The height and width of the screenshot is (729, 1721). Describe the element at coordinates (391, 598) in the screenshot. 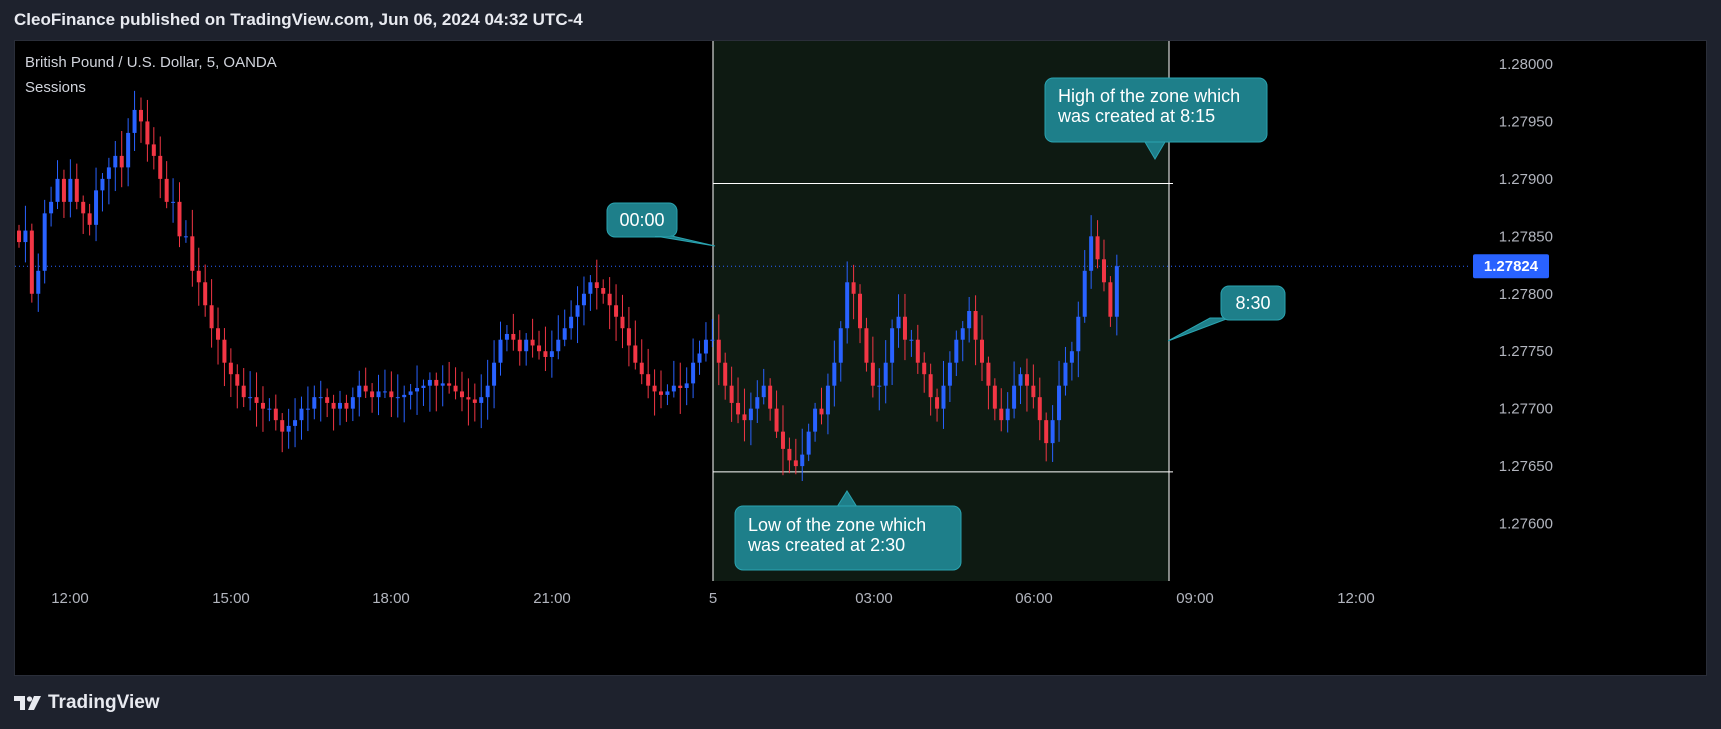

I see `time-tick-label: 18:00` at that location.